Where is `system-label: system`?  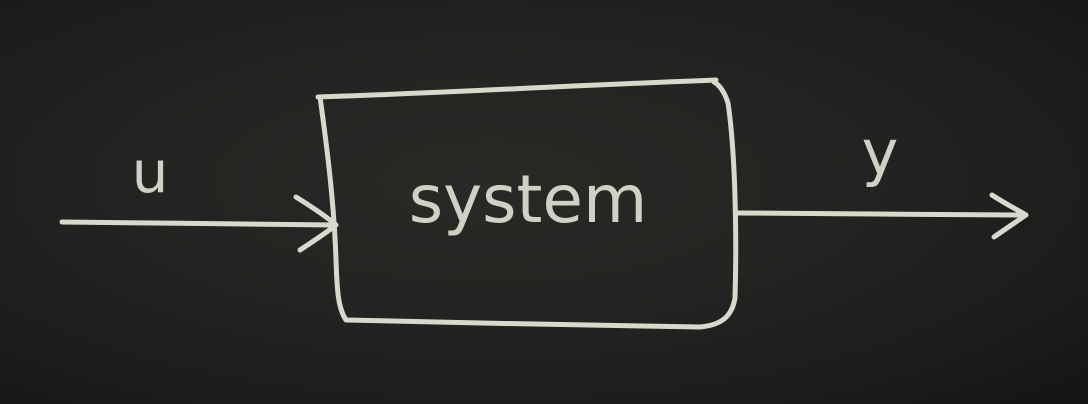 system-label: system is located at coordinates (528, 199).